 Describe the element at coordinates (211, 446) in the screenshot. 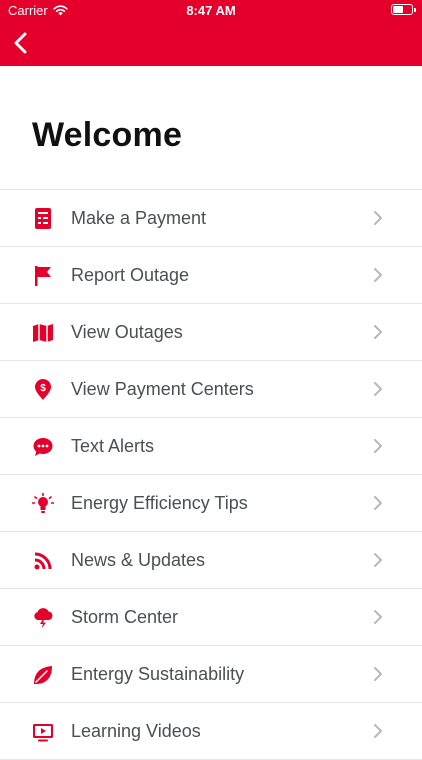

I see `menu-item-text-alerts: Text Alerts` at that location.